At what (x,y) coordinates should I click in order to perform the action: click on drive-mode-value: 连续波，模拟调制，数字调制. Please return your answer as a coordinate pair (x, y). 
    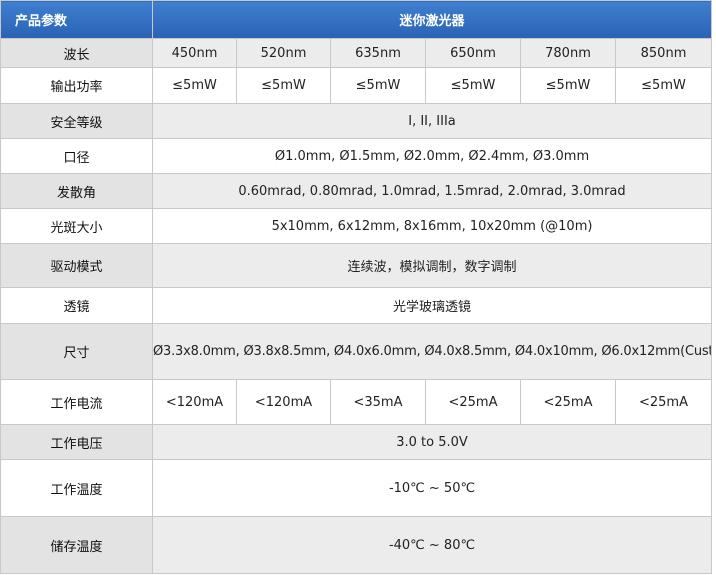
    Looking at the image, I should click on (432, 265).